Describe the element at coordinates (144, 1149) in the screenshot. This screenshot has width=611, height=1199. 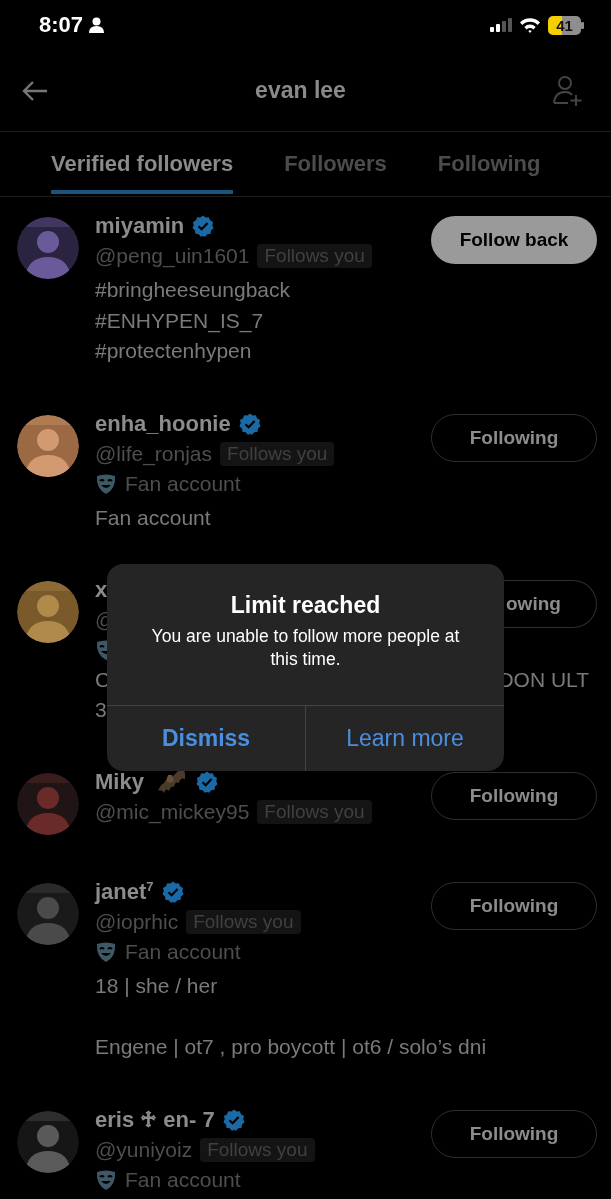
I see `user-handle: @yuniyoiz` at that location.